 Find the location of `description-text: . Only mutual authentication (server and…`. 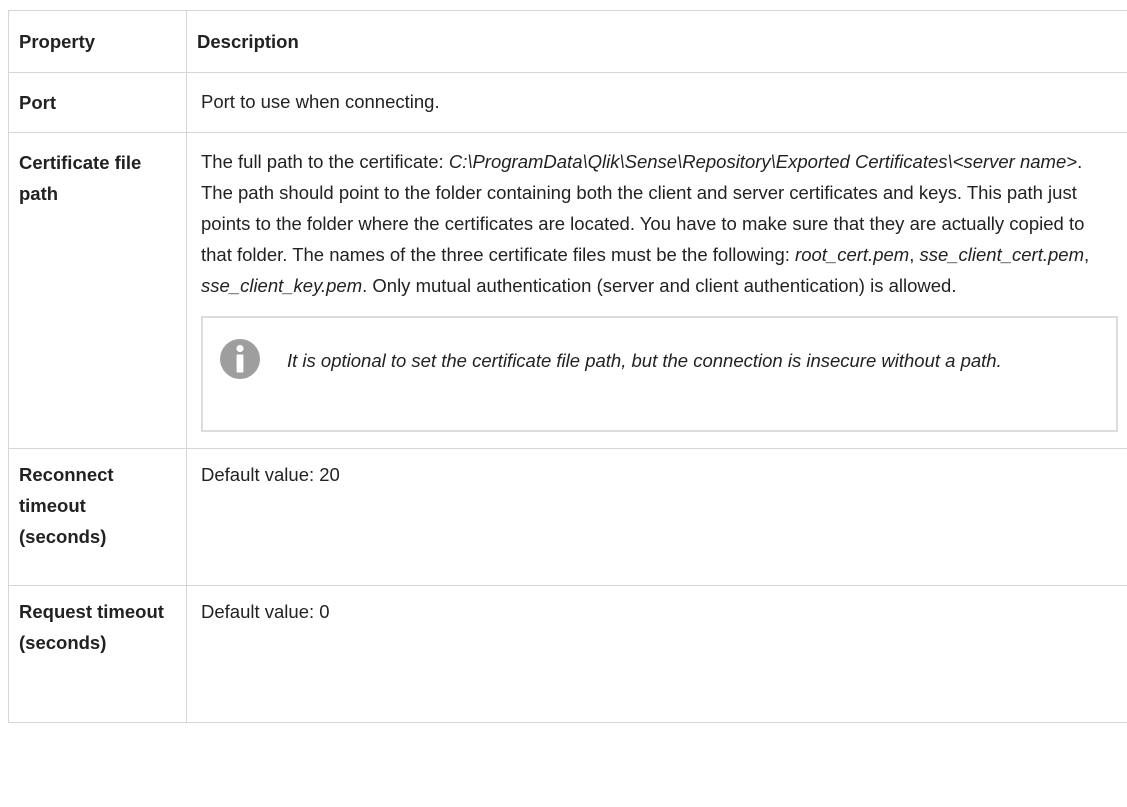

description-text: . Only mutual authentication (server and… is located at coordinates (659, 285).